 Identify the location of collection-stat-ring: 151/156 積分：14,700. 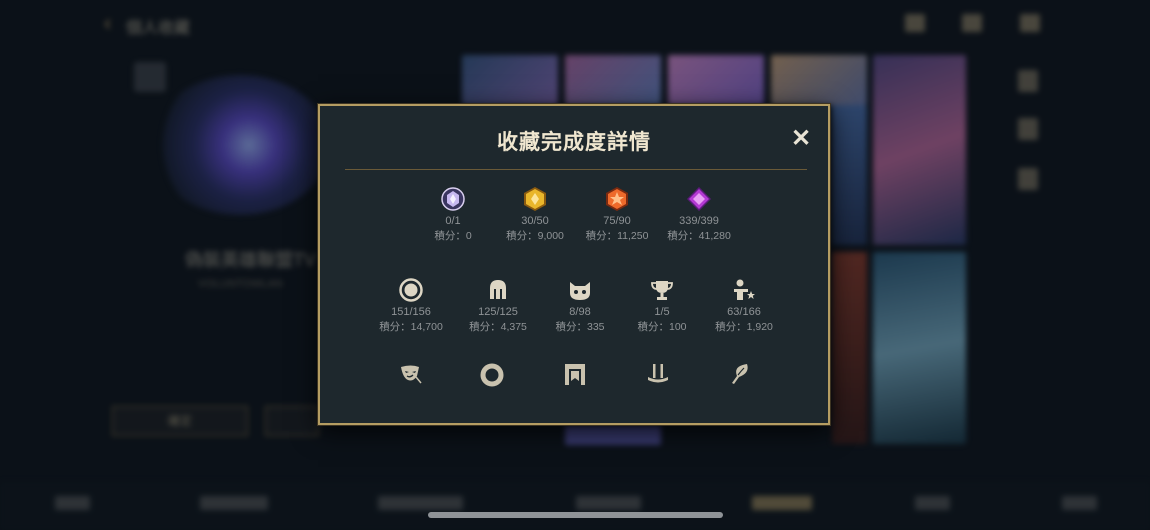
(411, 305).